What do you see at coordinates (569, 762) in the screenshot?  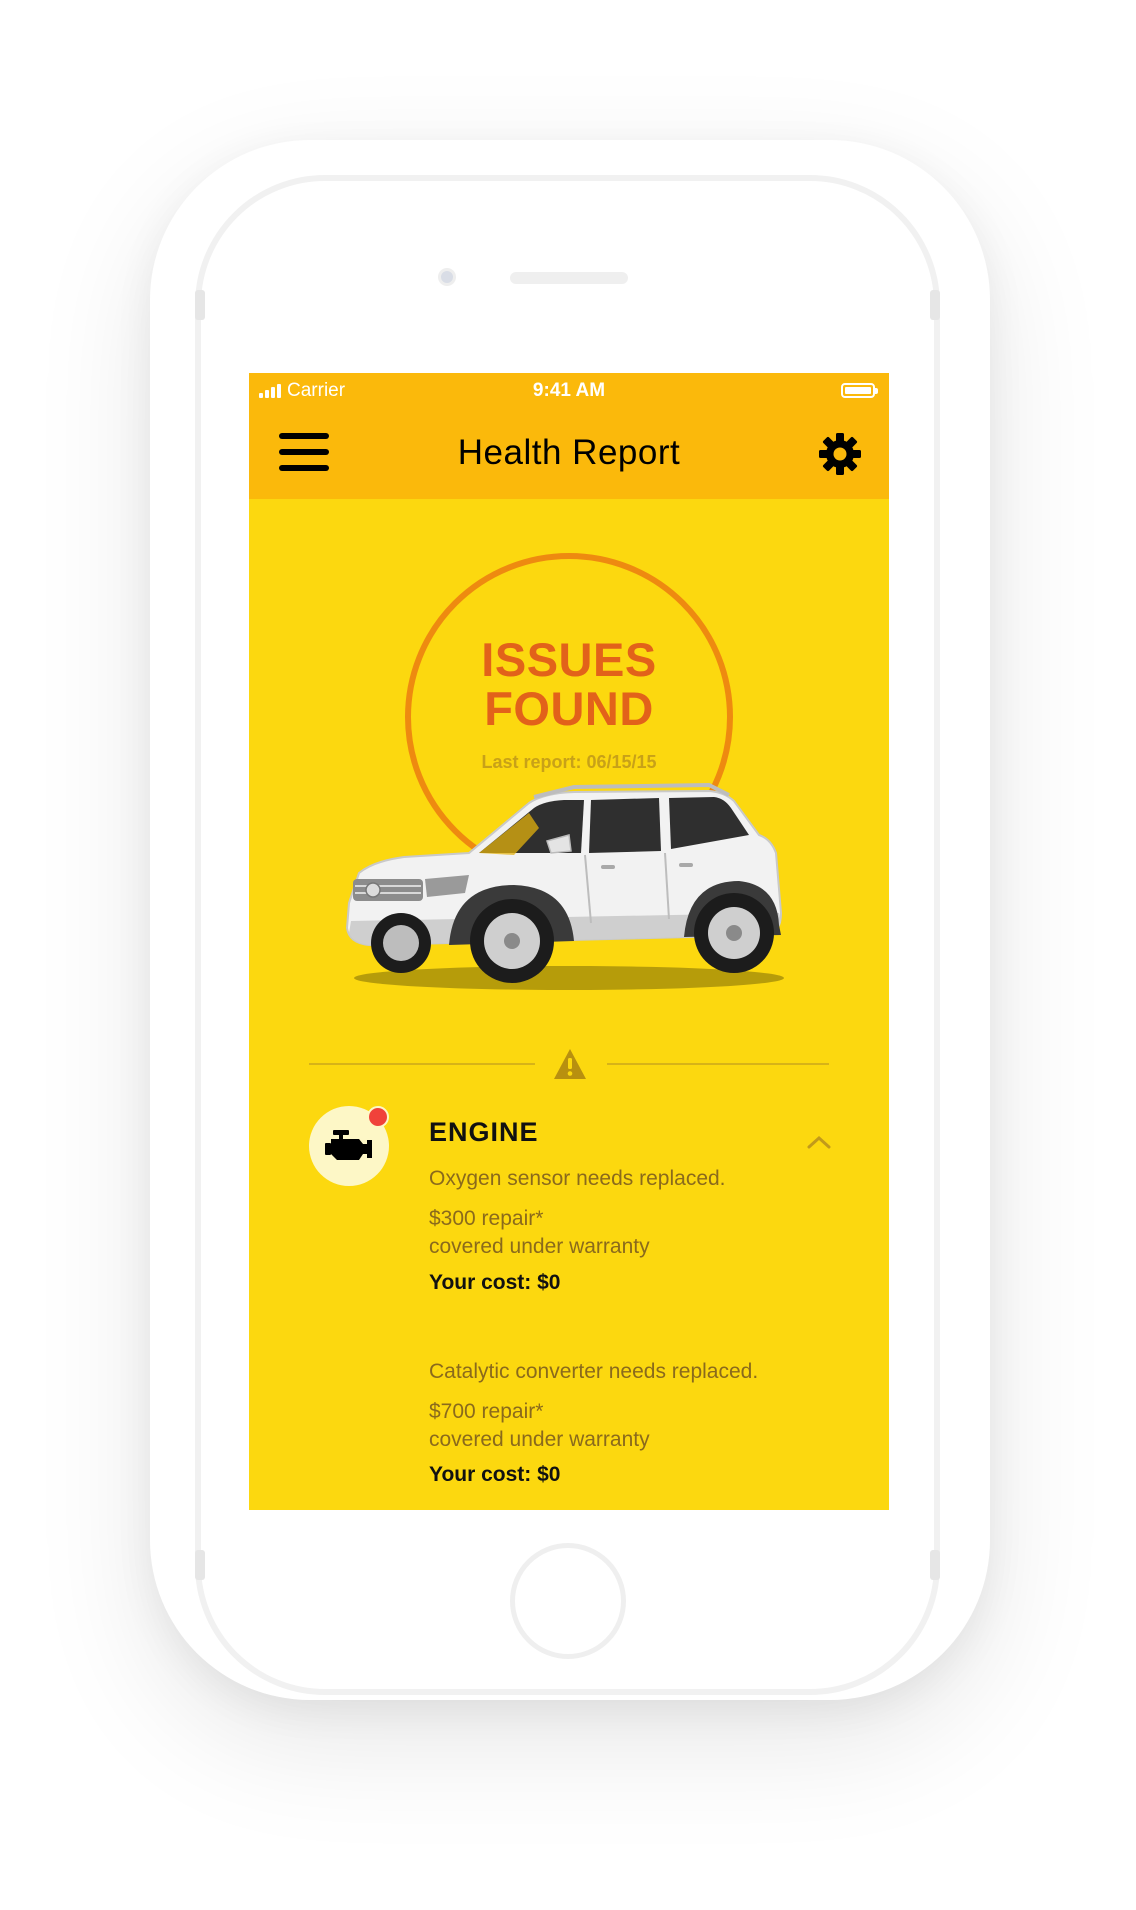 I see `last-report-date: Last report: 06/15/15` at bounding box center [569, 762].